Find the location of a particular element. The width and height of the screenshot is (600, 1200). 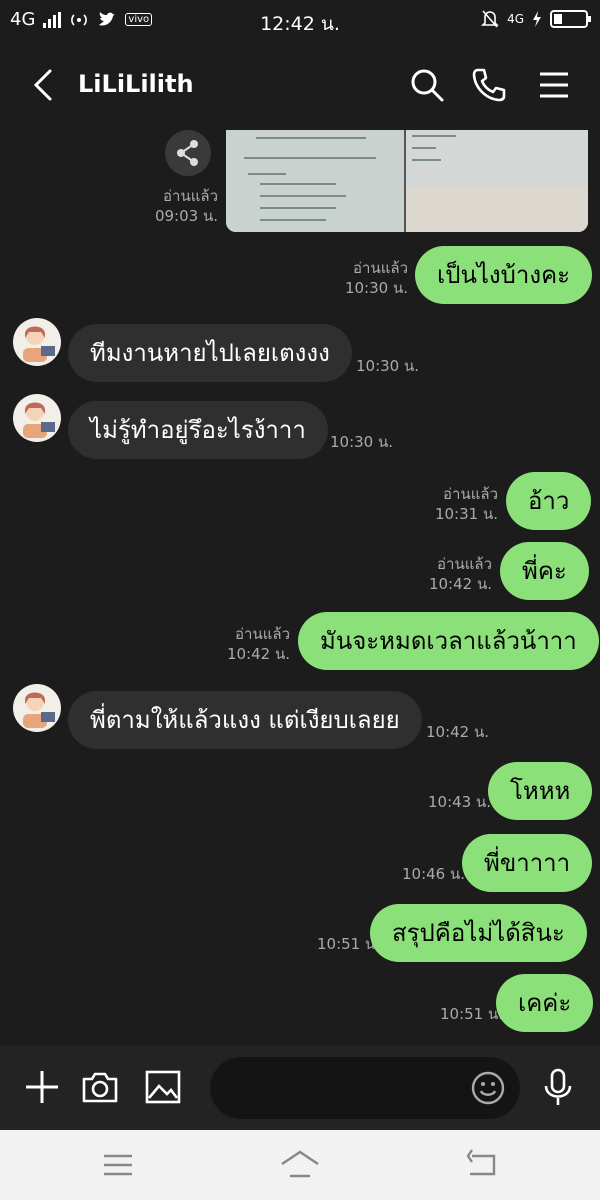

charging-icon is located at coordinates (537, 19).